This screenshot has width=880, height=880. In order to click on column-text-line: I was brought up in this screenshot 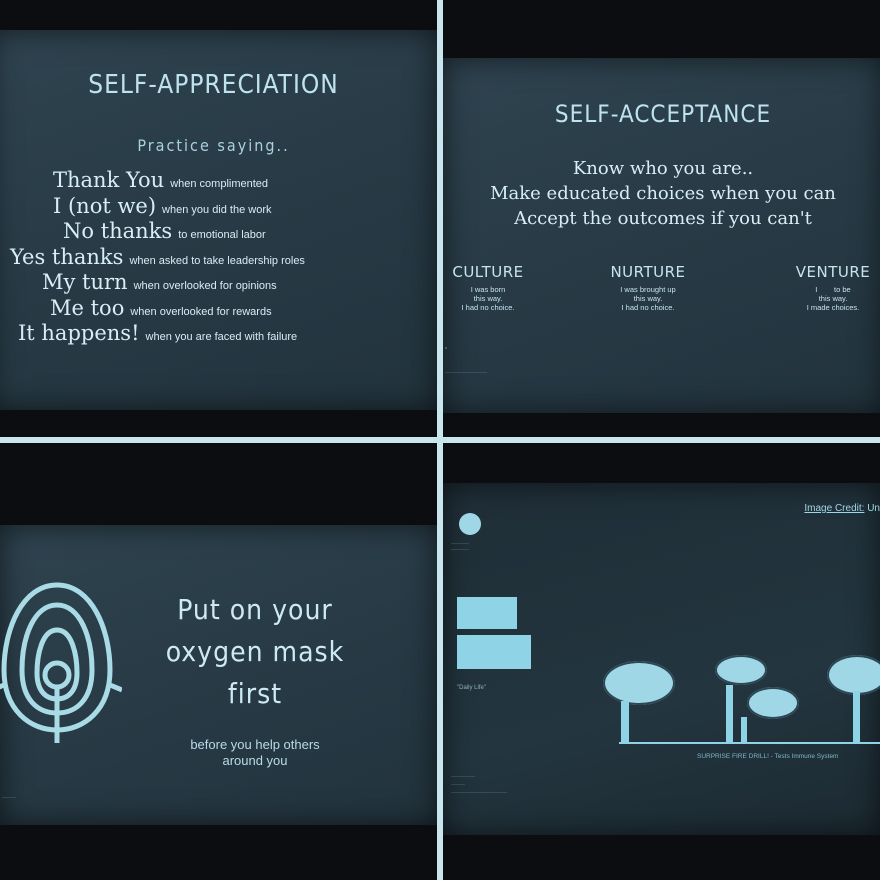, I will do `click(648, 289)`.